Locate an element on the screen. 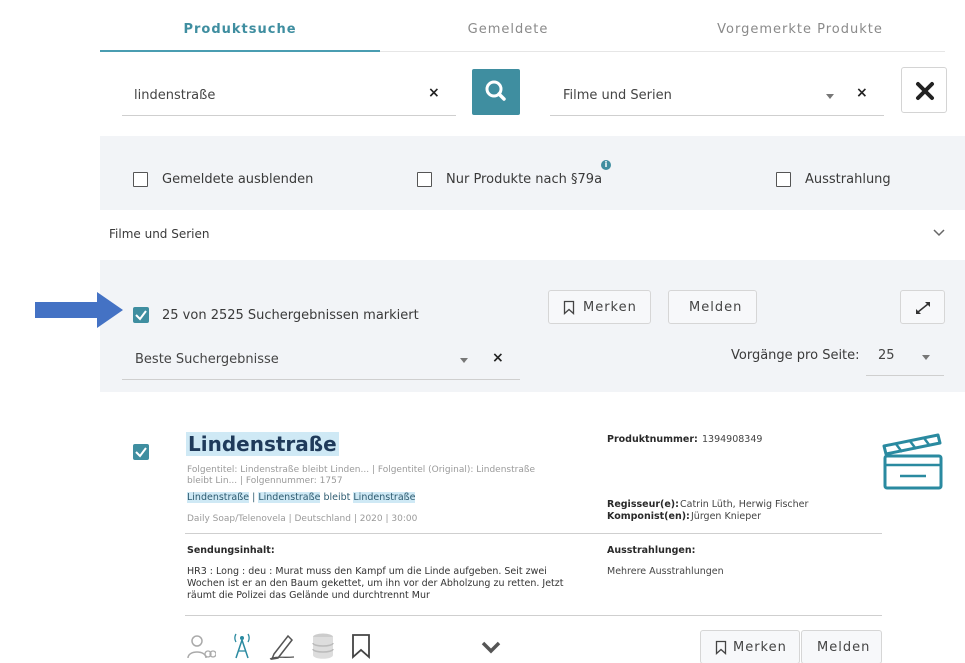 The height and width of the screenshot is (663, 965). highlight-sep: | is located at coordinates (254, 497).